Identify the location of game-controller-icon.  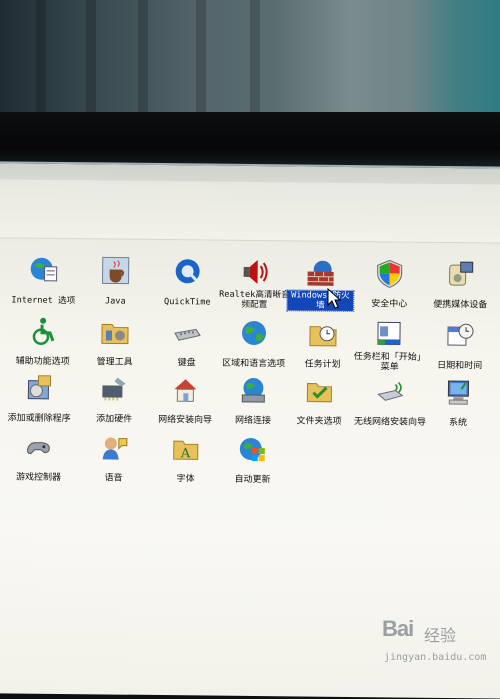
(39, 447).